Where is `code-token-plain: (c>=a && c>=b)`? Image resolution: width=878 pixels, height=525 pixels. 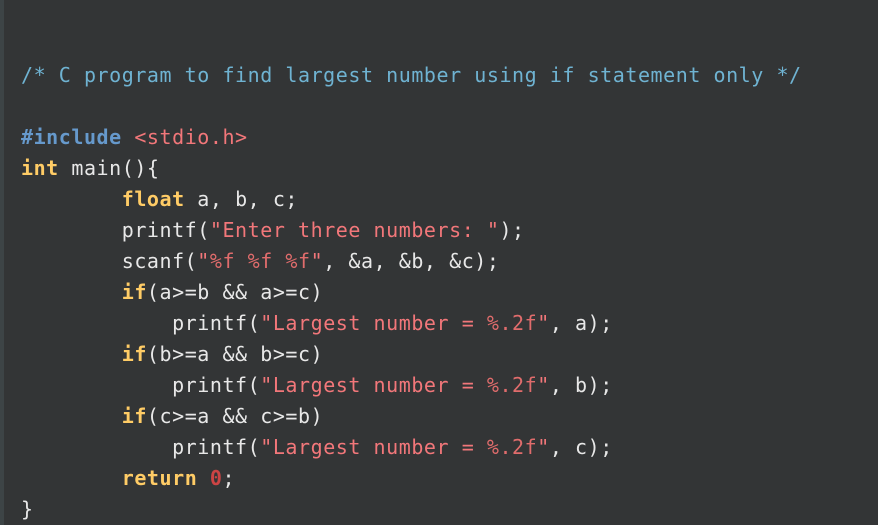 code-token-plain: (c>=a && c>=b) is located at coordinates (235, 416).